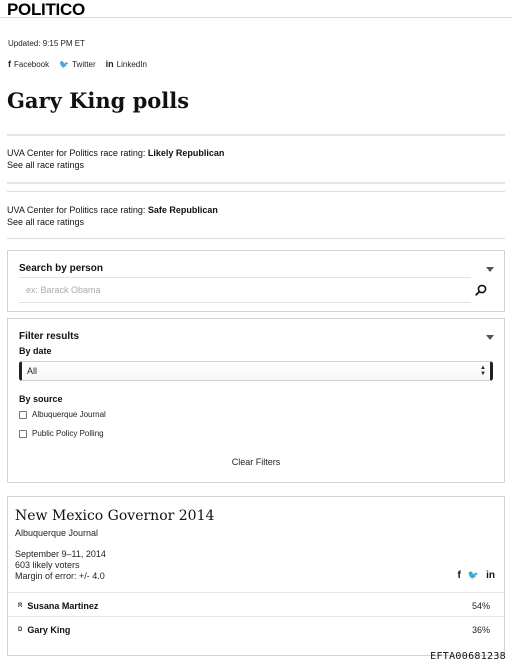 The width and height of the screenshot is (512, 667). Describe the element at coordinates (468, 656) in the screenshot. I see `document-id: EFTA00681238` at that location.